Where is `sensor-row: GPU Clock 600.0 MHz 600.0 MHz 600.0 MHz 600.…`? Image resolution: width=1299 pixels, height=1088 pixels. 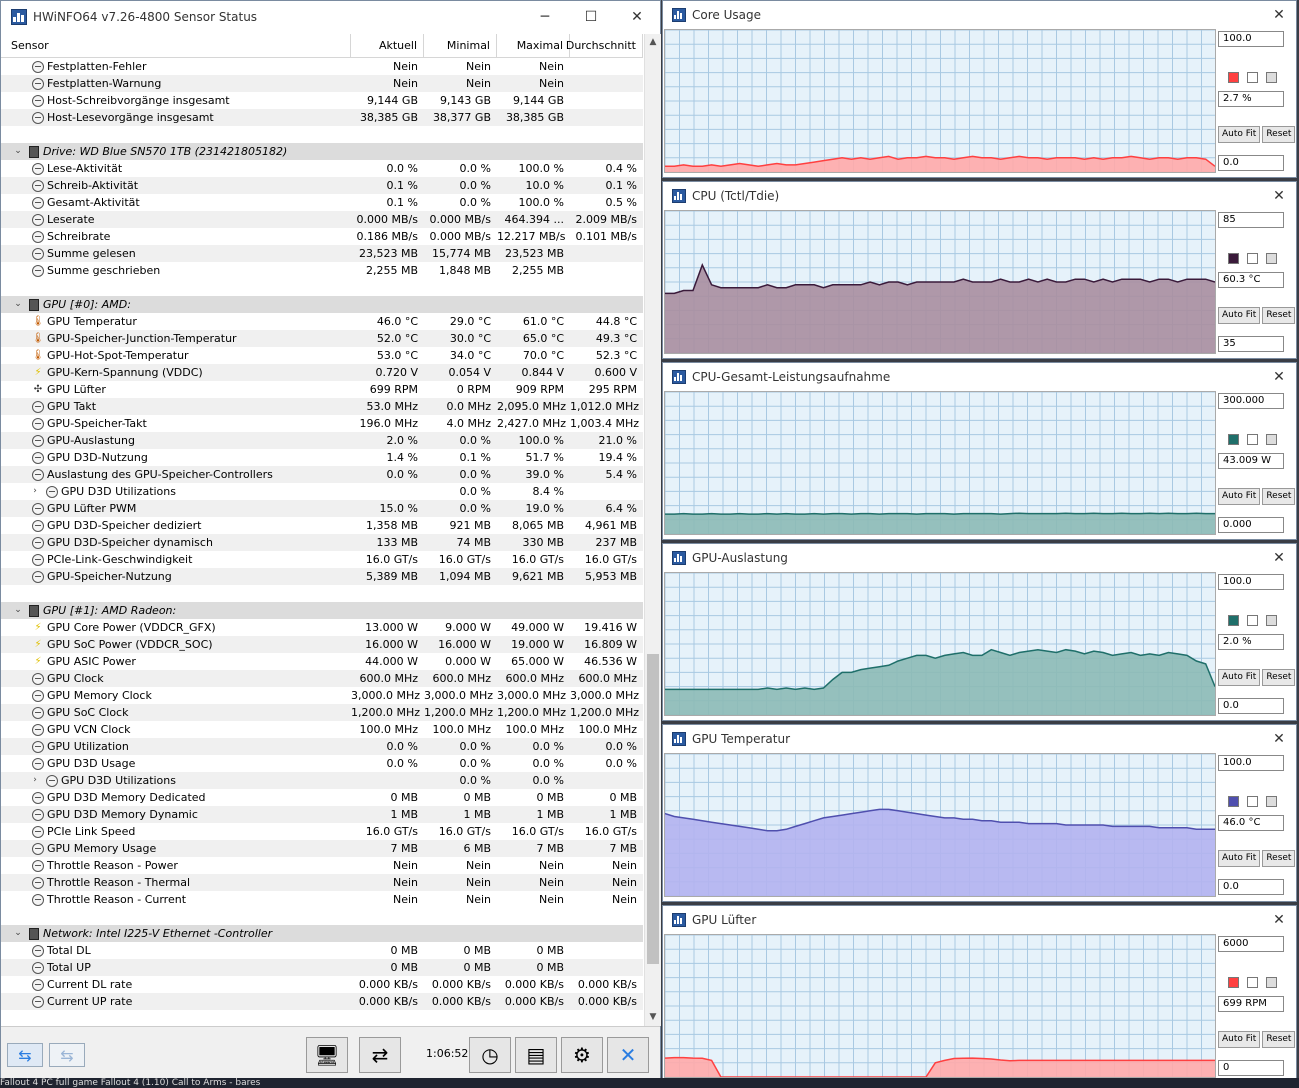 sensor-row: GPU Clock 600.0 MHz 600.0 MHz 600.0 MHz 600.… is located at coordinates (322, 678).